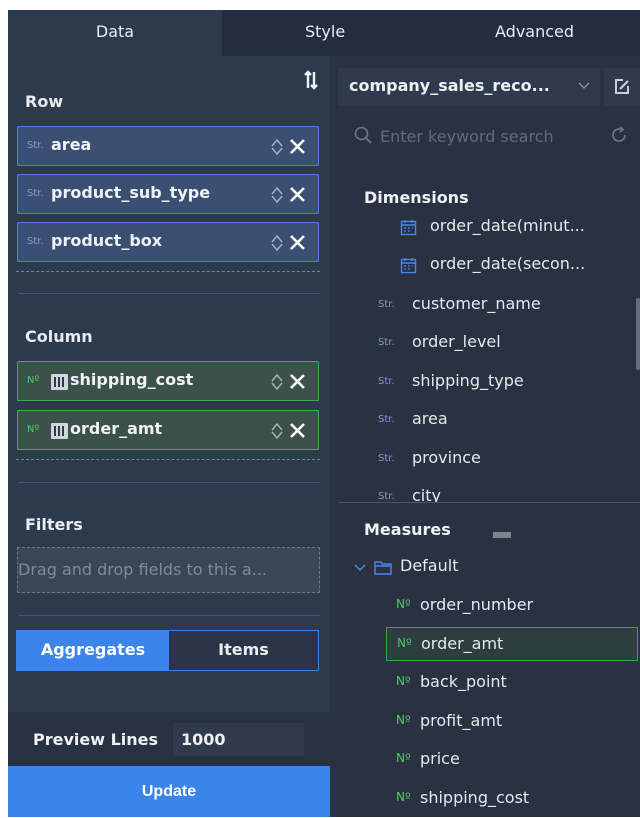 The image size is (640, 818). I want to click on edit-icon, so click(622, 86).